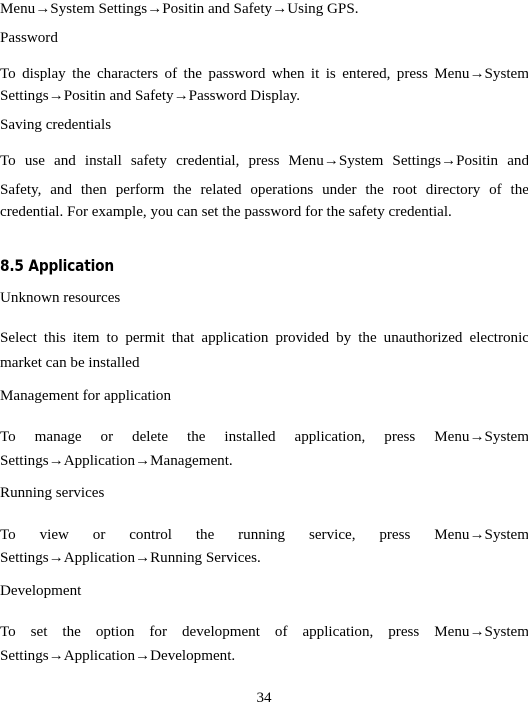  Describe the element at coordinates (70, 363) in the screenshot. I see `paragraph-unknown-resources-line2: market can be installed` at that location.